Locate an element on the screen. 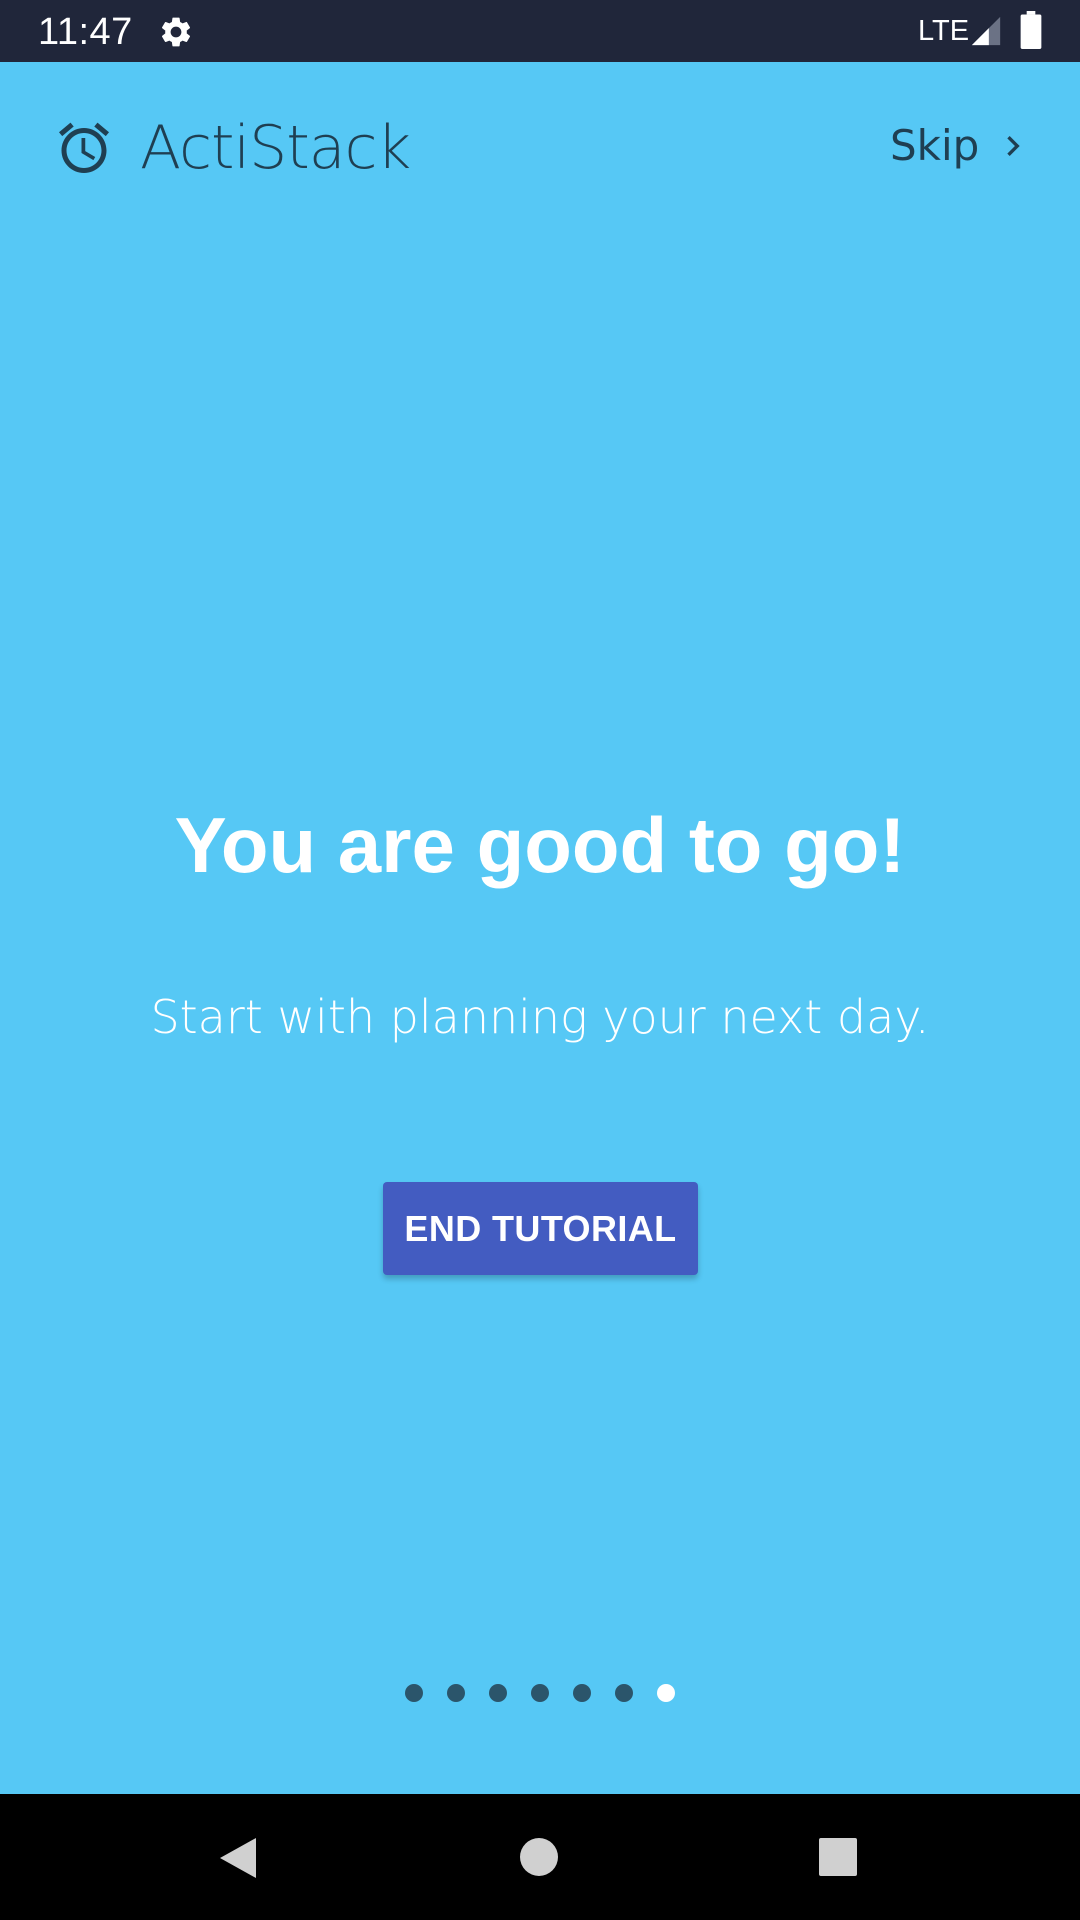  skip-label: Skip is located at coordinates (935, 145).